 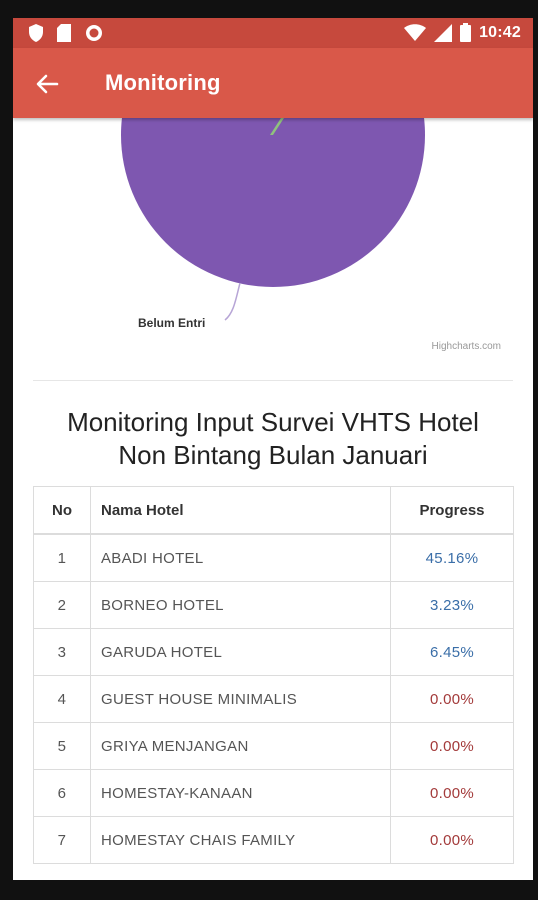 I want to click on table-row: 4 GUEST HOUSE MINIMALIS 0.00%, so click(x=273, y=699).